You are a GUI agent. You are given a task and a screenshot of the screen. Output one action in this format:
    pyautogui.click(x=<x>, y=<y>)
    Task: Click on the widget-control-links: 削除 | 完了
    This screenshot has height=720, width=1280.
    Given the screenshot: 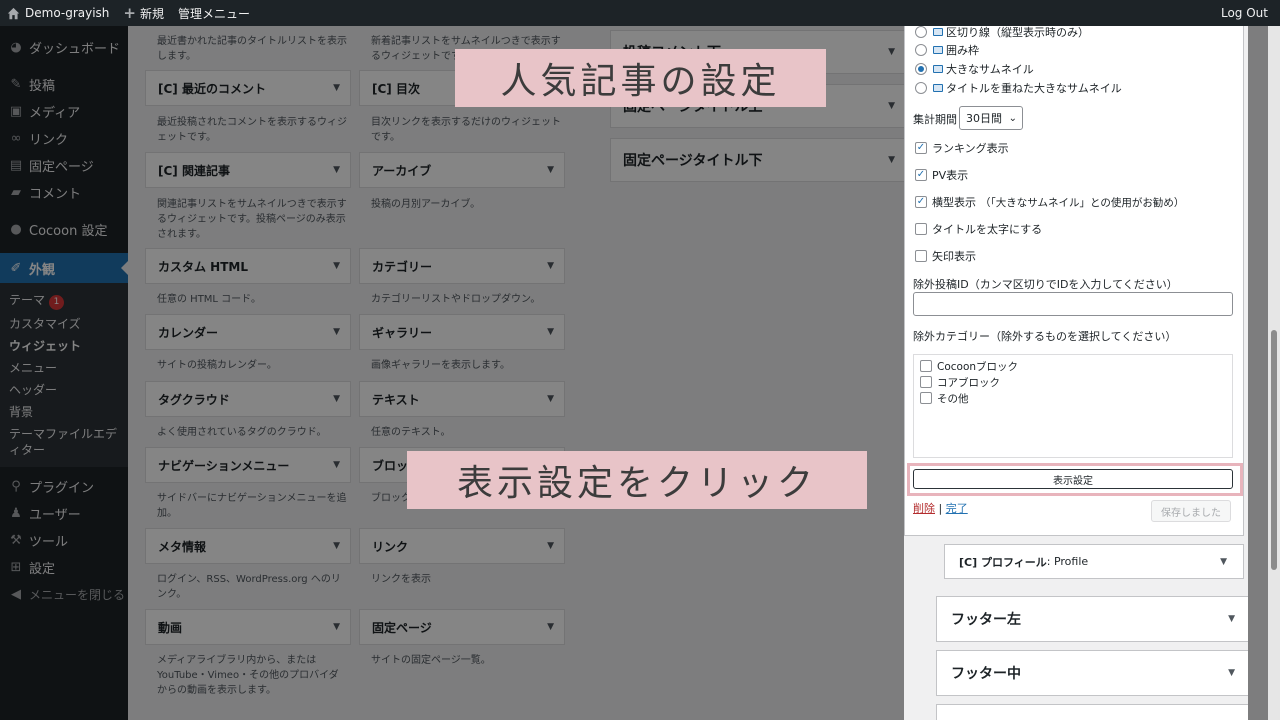 What is the action you would take?
    pyautogui.click(x=940, y=508)
    